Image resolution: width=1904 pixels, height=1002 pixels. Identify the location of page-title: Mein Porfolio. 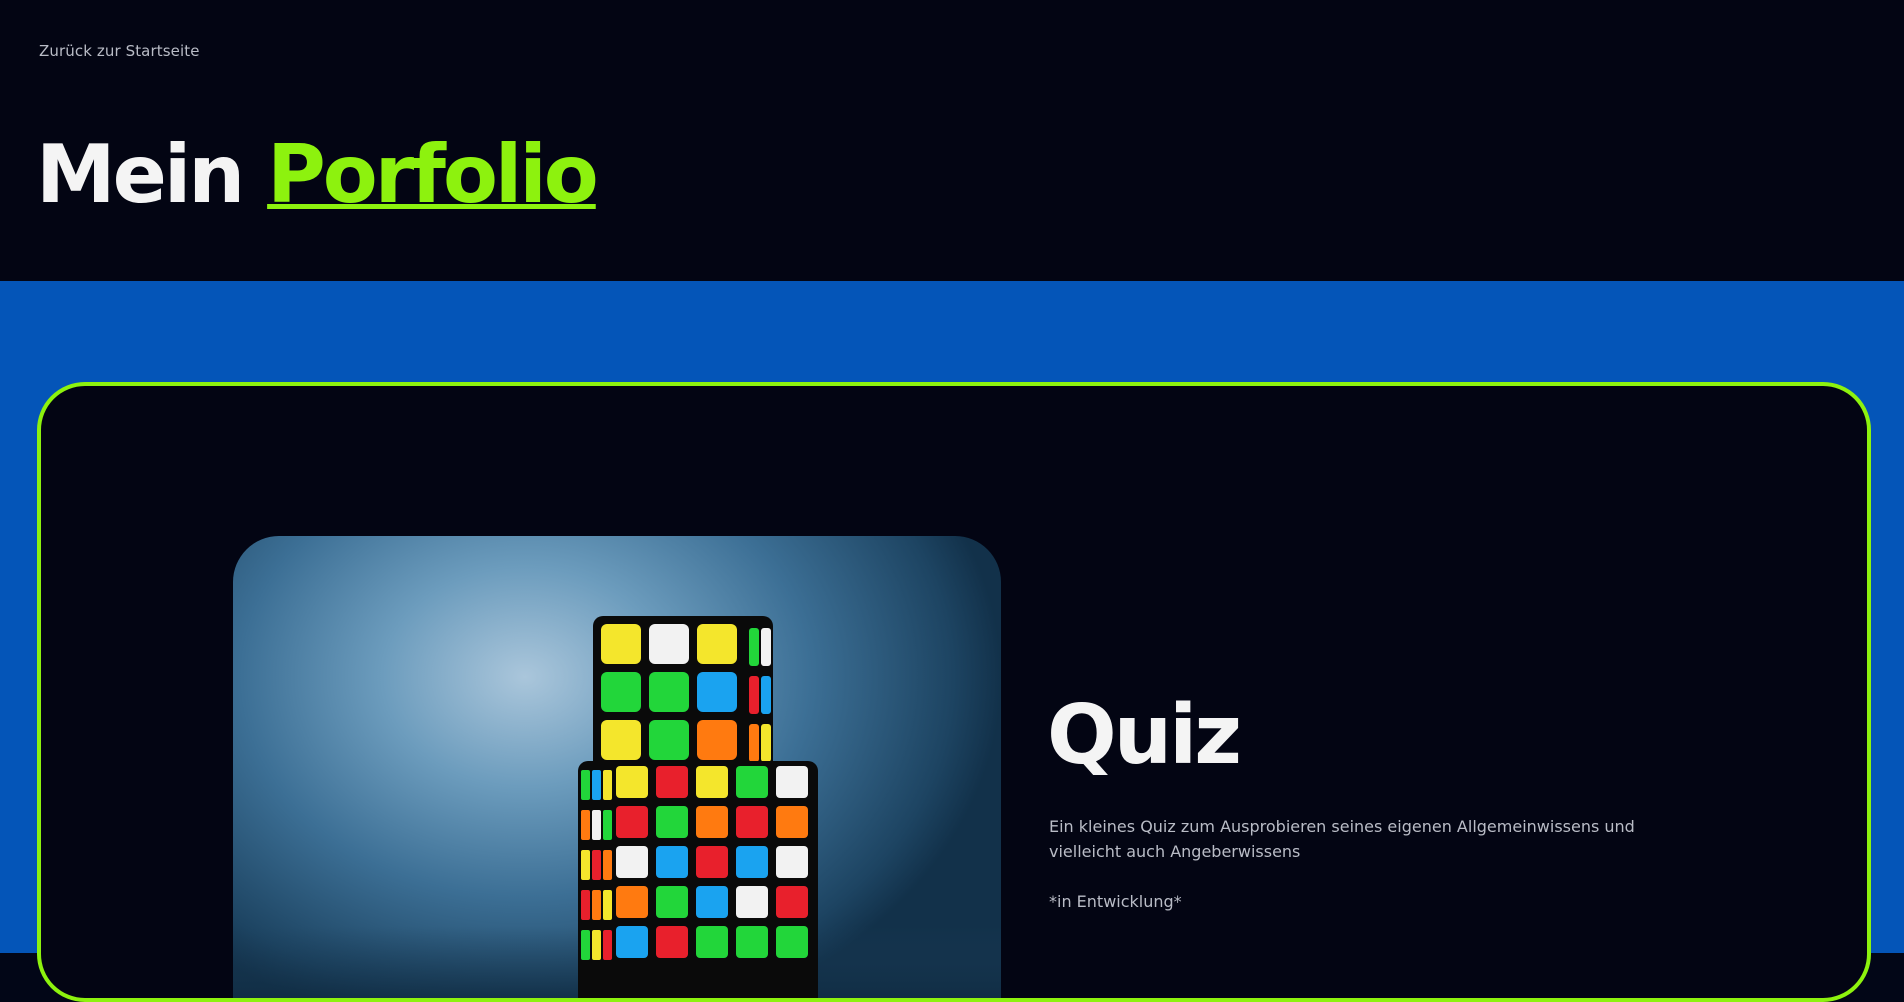
(317, 175).